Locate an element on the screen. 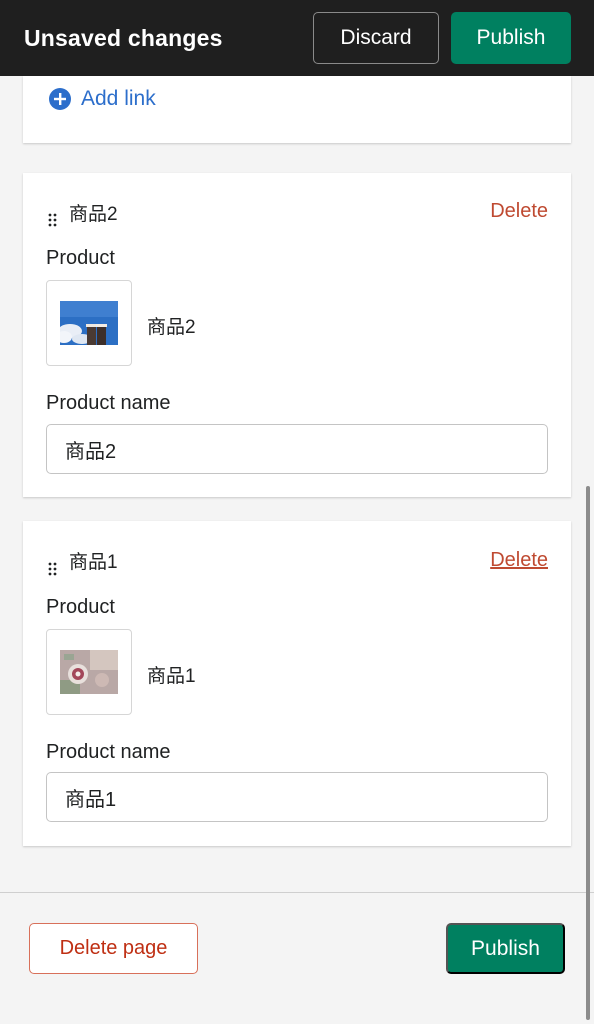 The height and width of the screenshot is (1024, 594). publish-button-top: Publish is located at coordinates (511, 38).